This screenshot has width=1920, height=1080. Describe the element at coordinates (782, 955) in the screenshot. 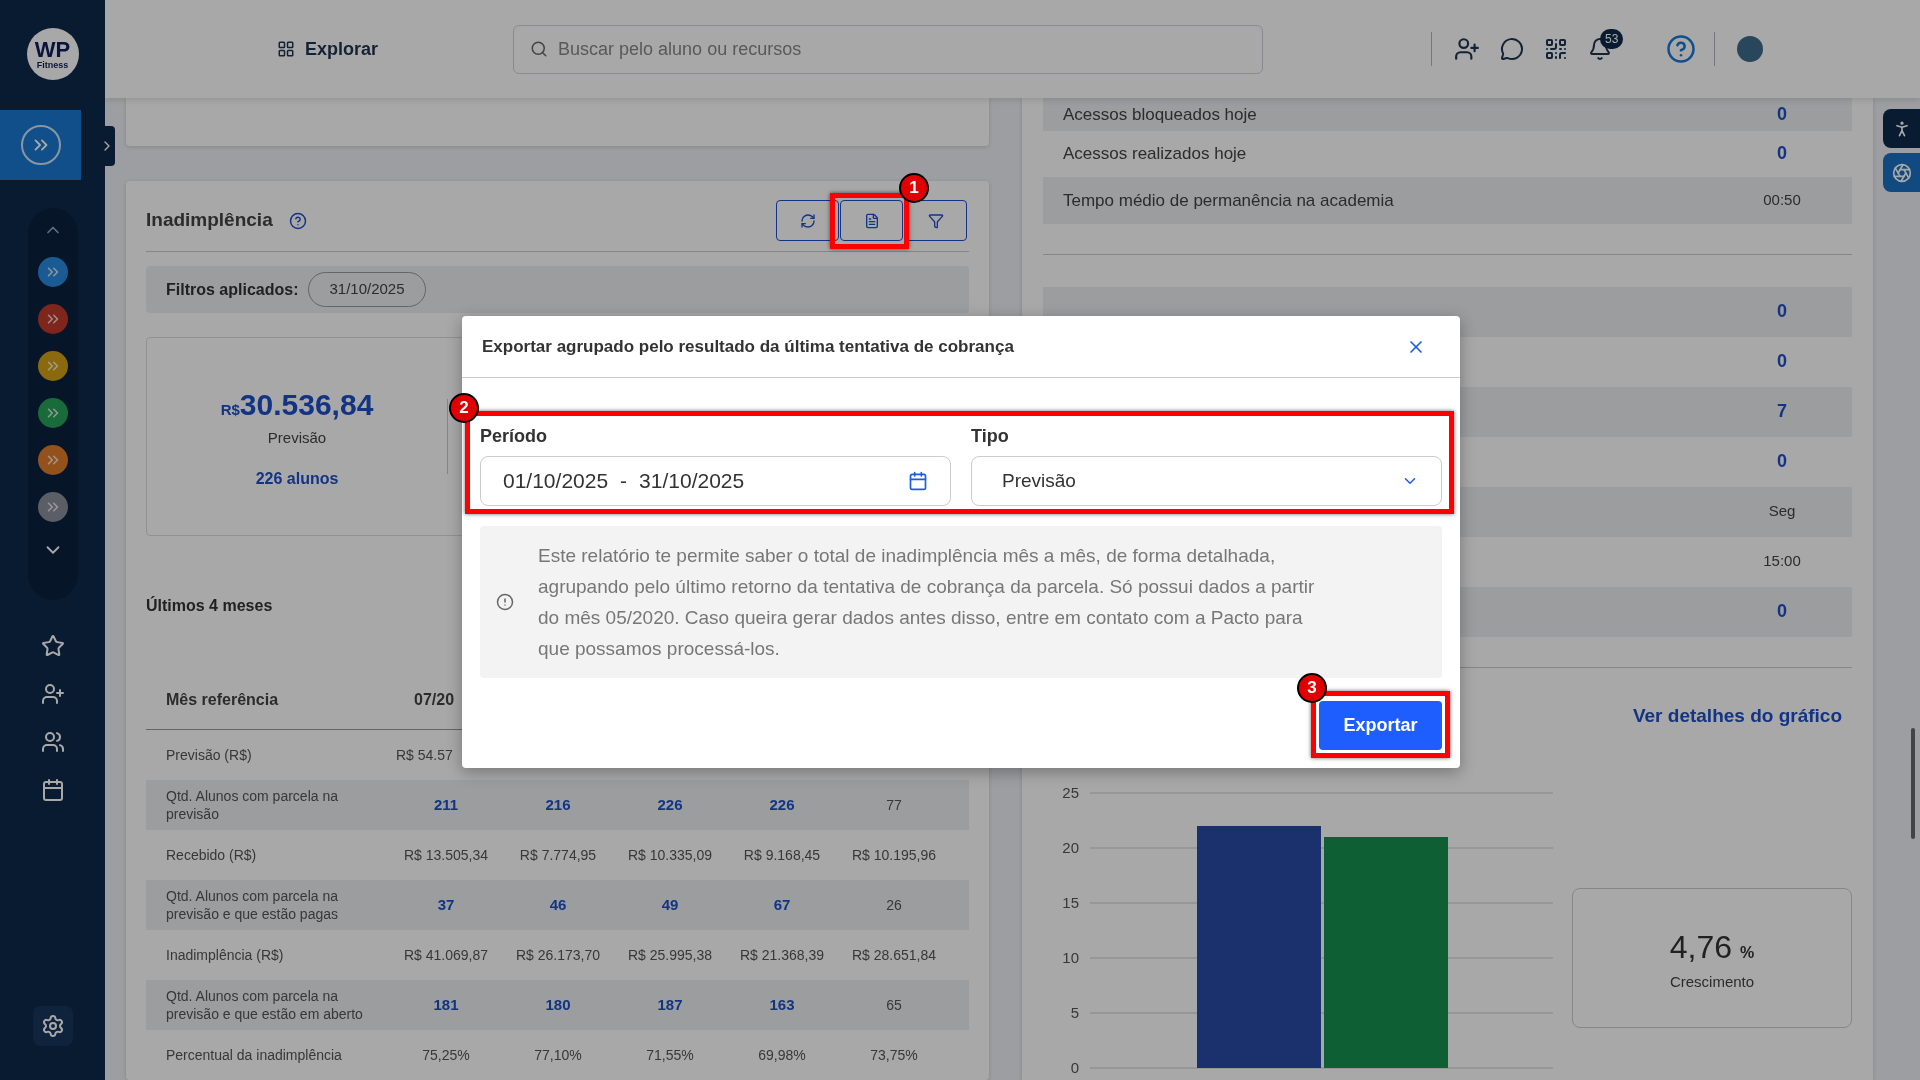

I see `table-cell-text: R$ 21.368,39` at that location.